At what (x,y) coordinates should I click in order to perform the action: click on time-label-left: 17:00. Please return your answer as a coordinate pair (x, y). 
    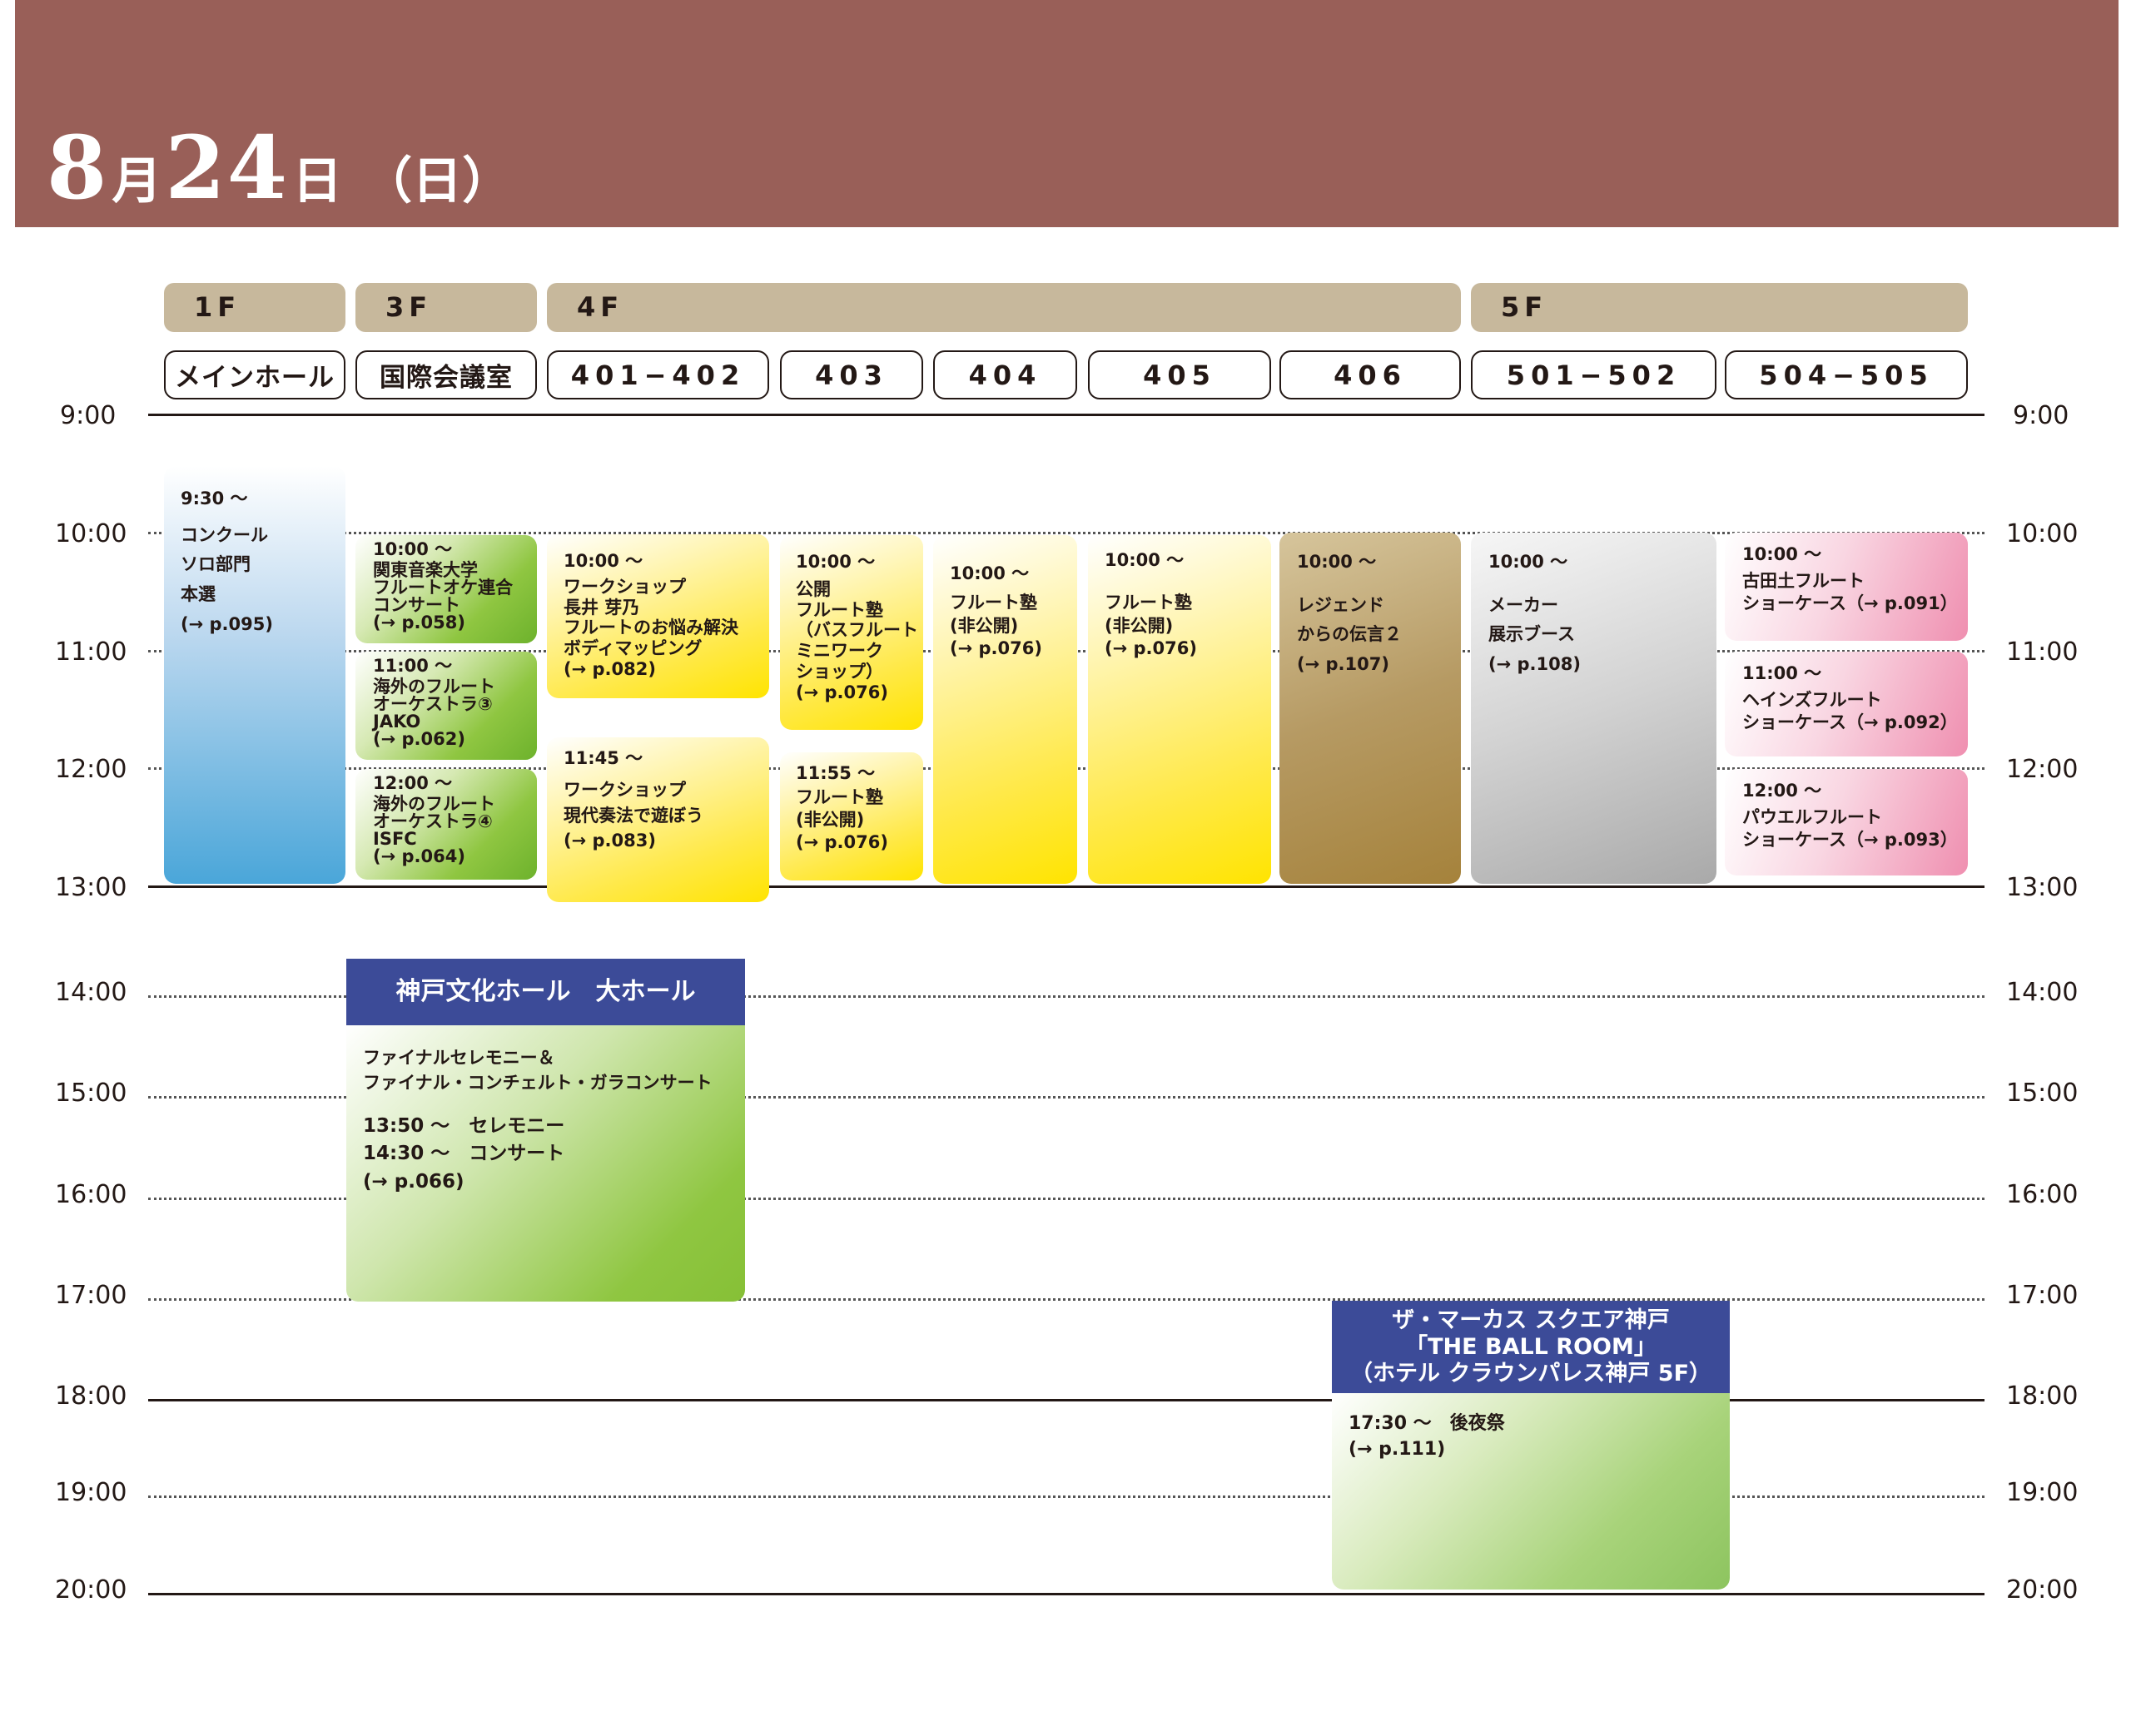
    Looking at the image, I should click on (91, 1296).